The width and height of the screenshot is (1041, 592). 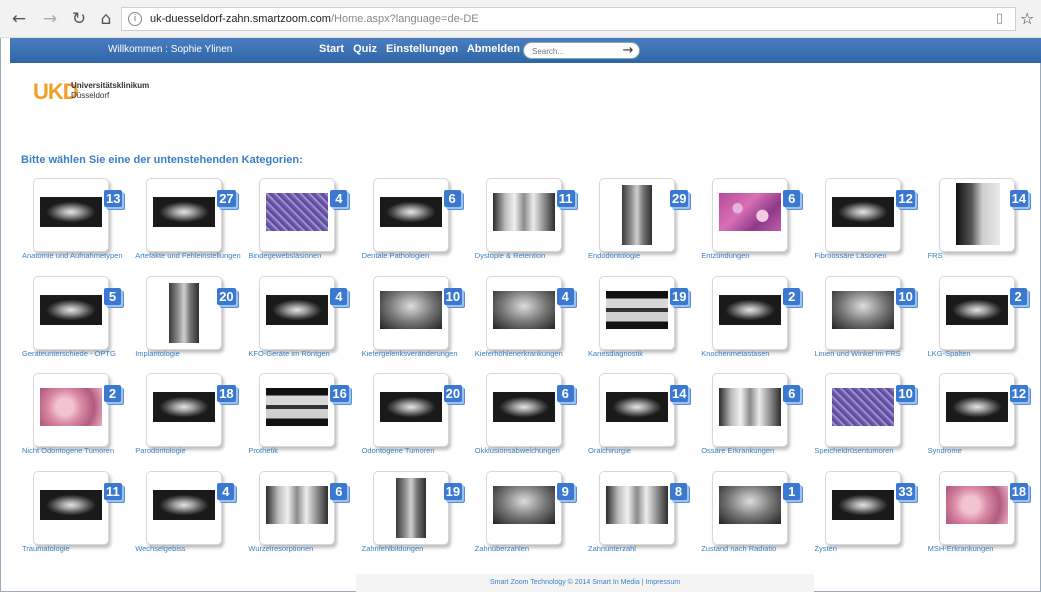 What do you see at coordinates (529, 507) in the screenshot?
I see `category-card: 9` at bounding box center [529, 507].